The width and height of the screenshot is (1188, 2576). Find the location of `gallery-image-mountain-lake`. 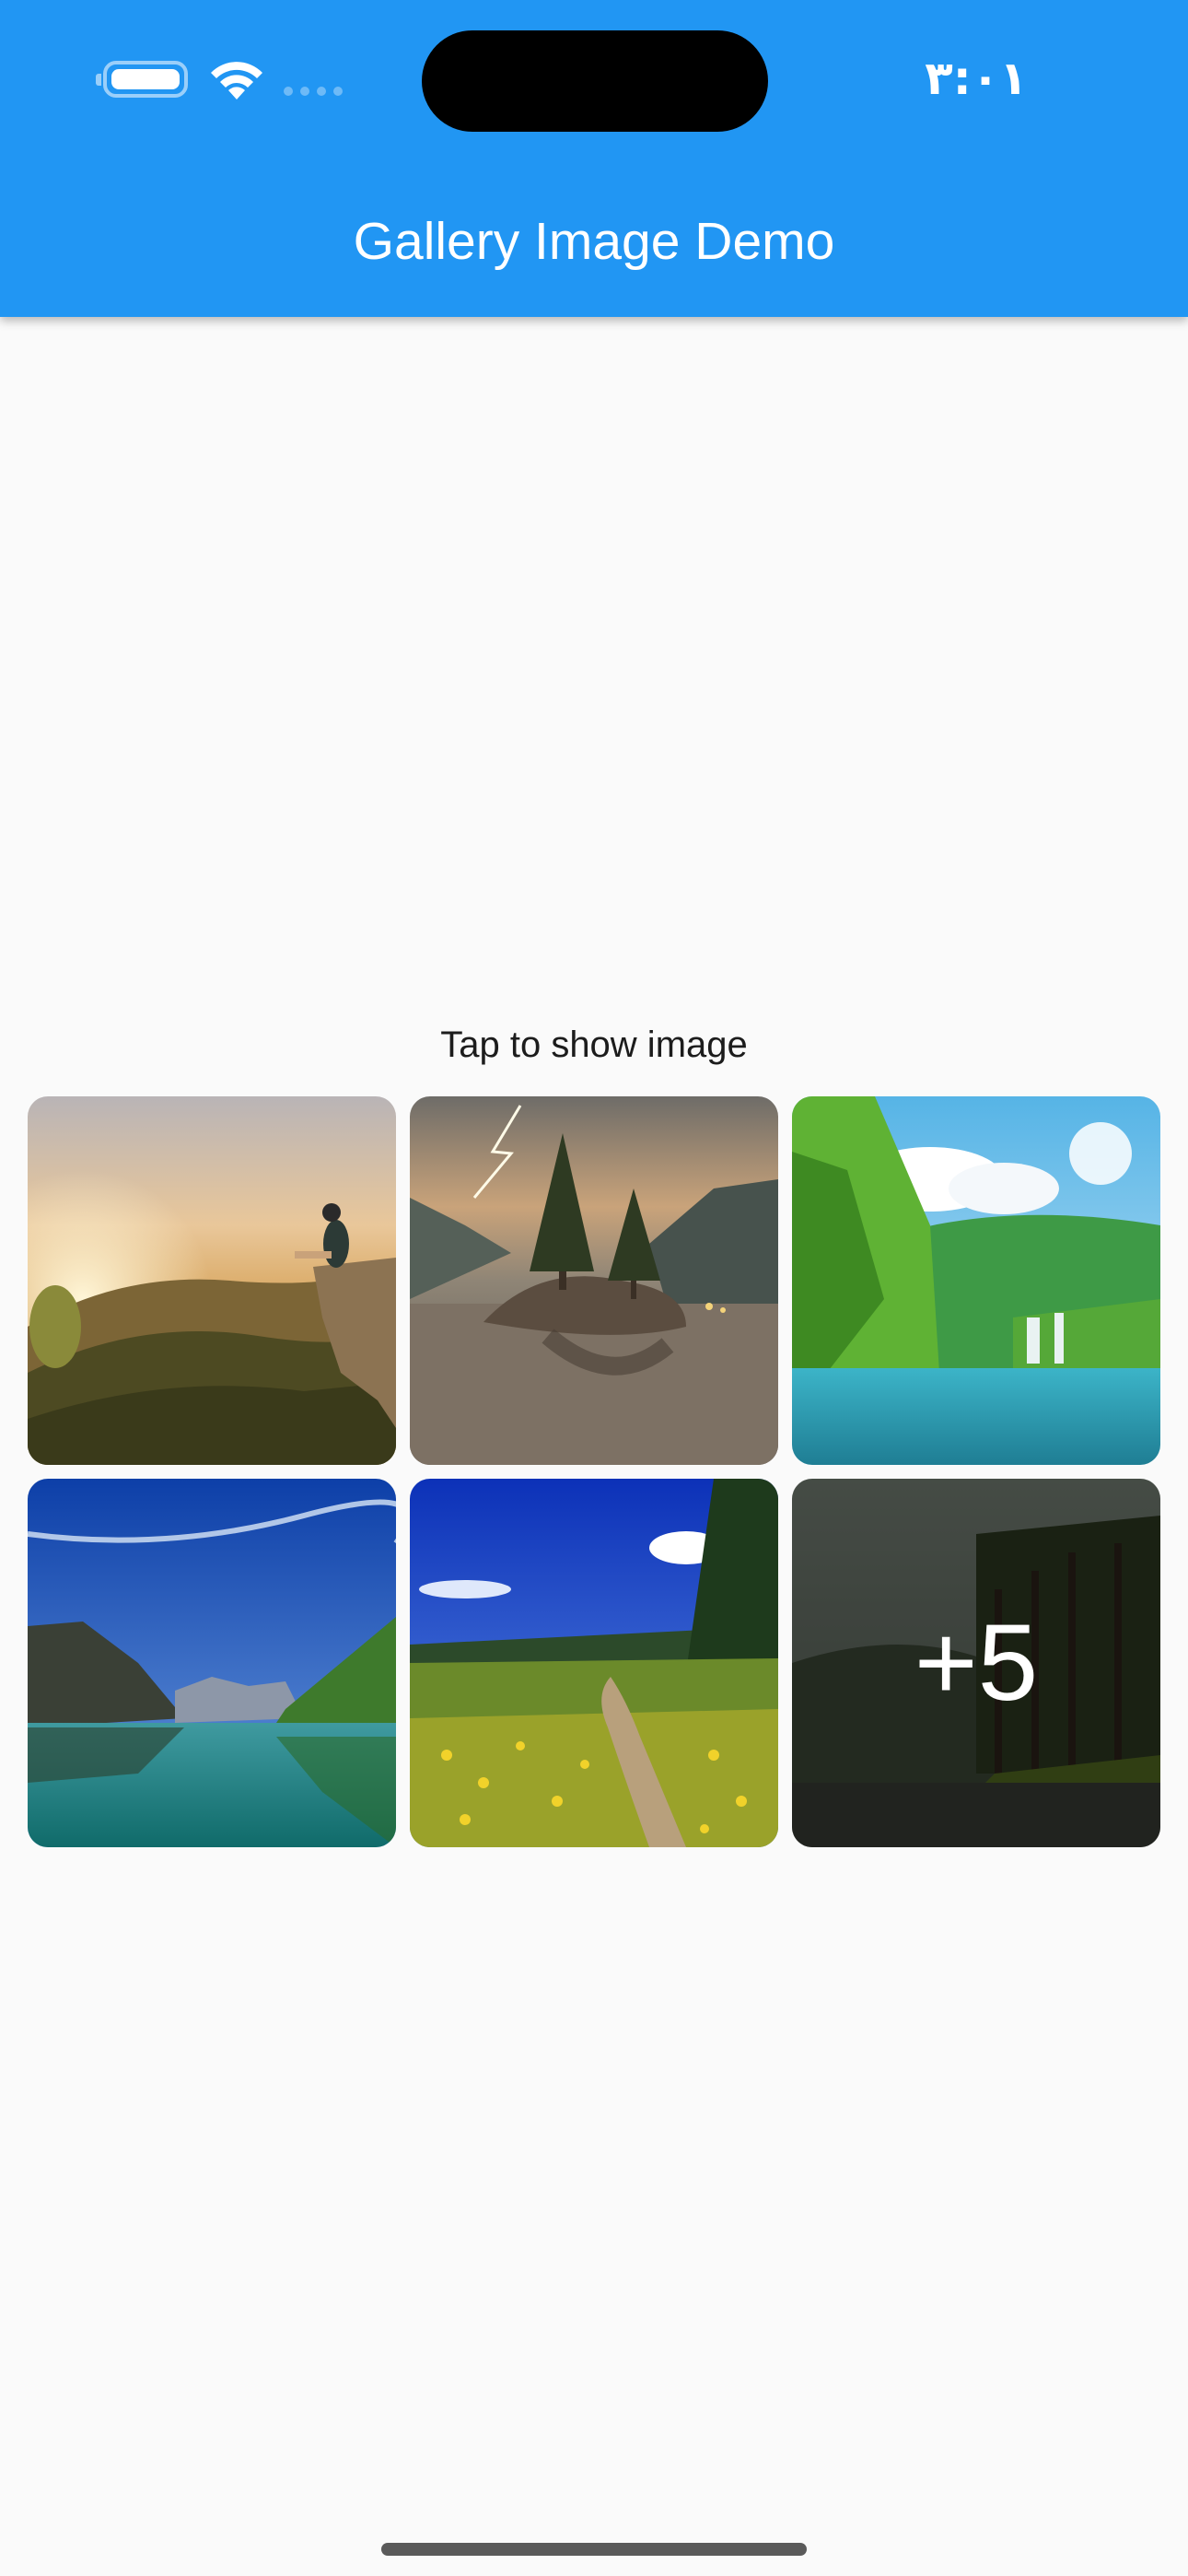

gallery-image-mountain-lake is located at coordinates (212, 1663).